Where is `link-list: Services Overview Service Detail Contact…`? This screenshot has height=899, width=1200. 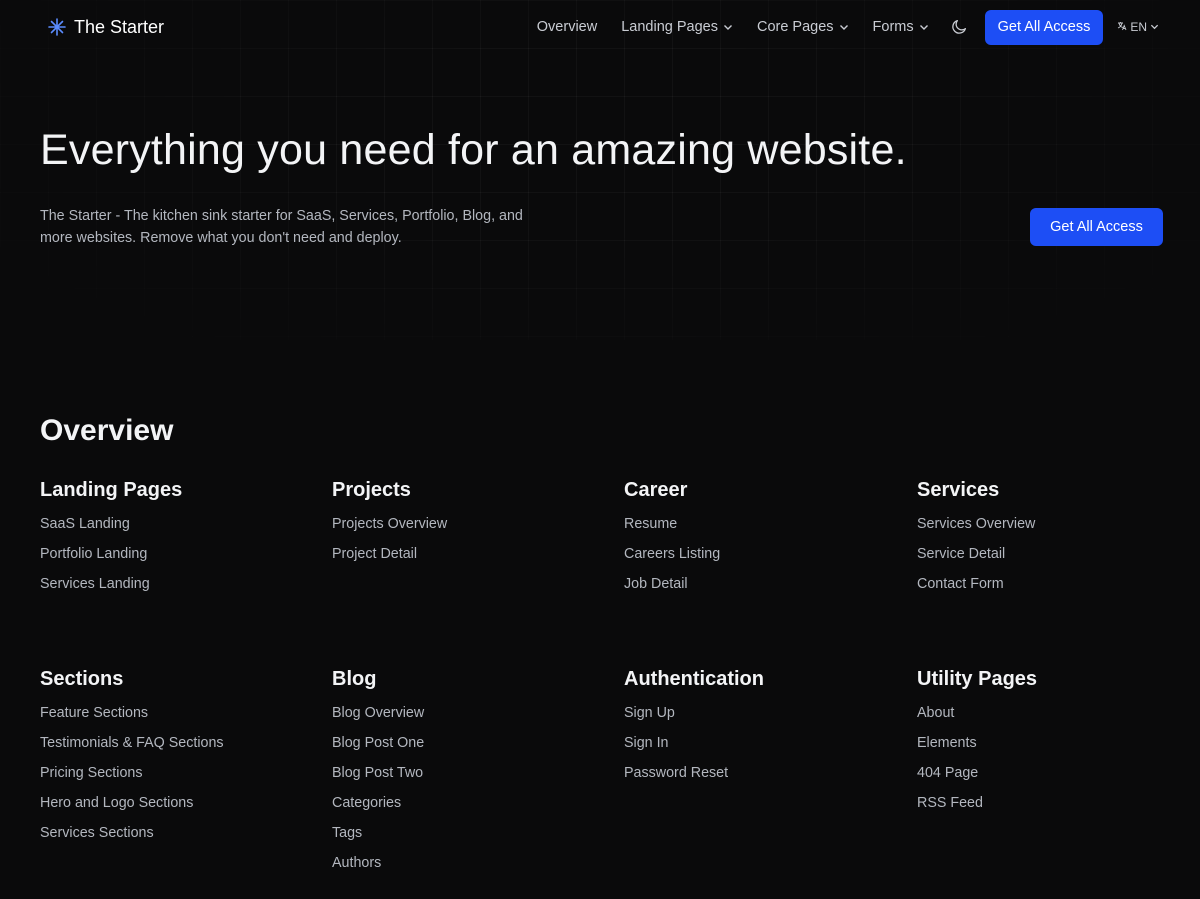 link-list: Services Overview Service Detail Contact… is located at coordinates (1052, 559).